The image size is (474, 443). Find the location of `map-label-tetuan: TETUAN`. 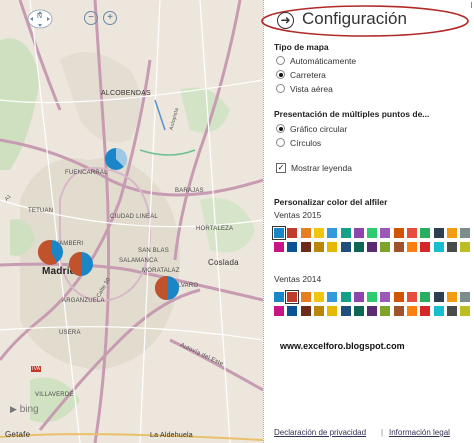

map-label-tetuan: TETUAN is located at coordinates (41, 211).